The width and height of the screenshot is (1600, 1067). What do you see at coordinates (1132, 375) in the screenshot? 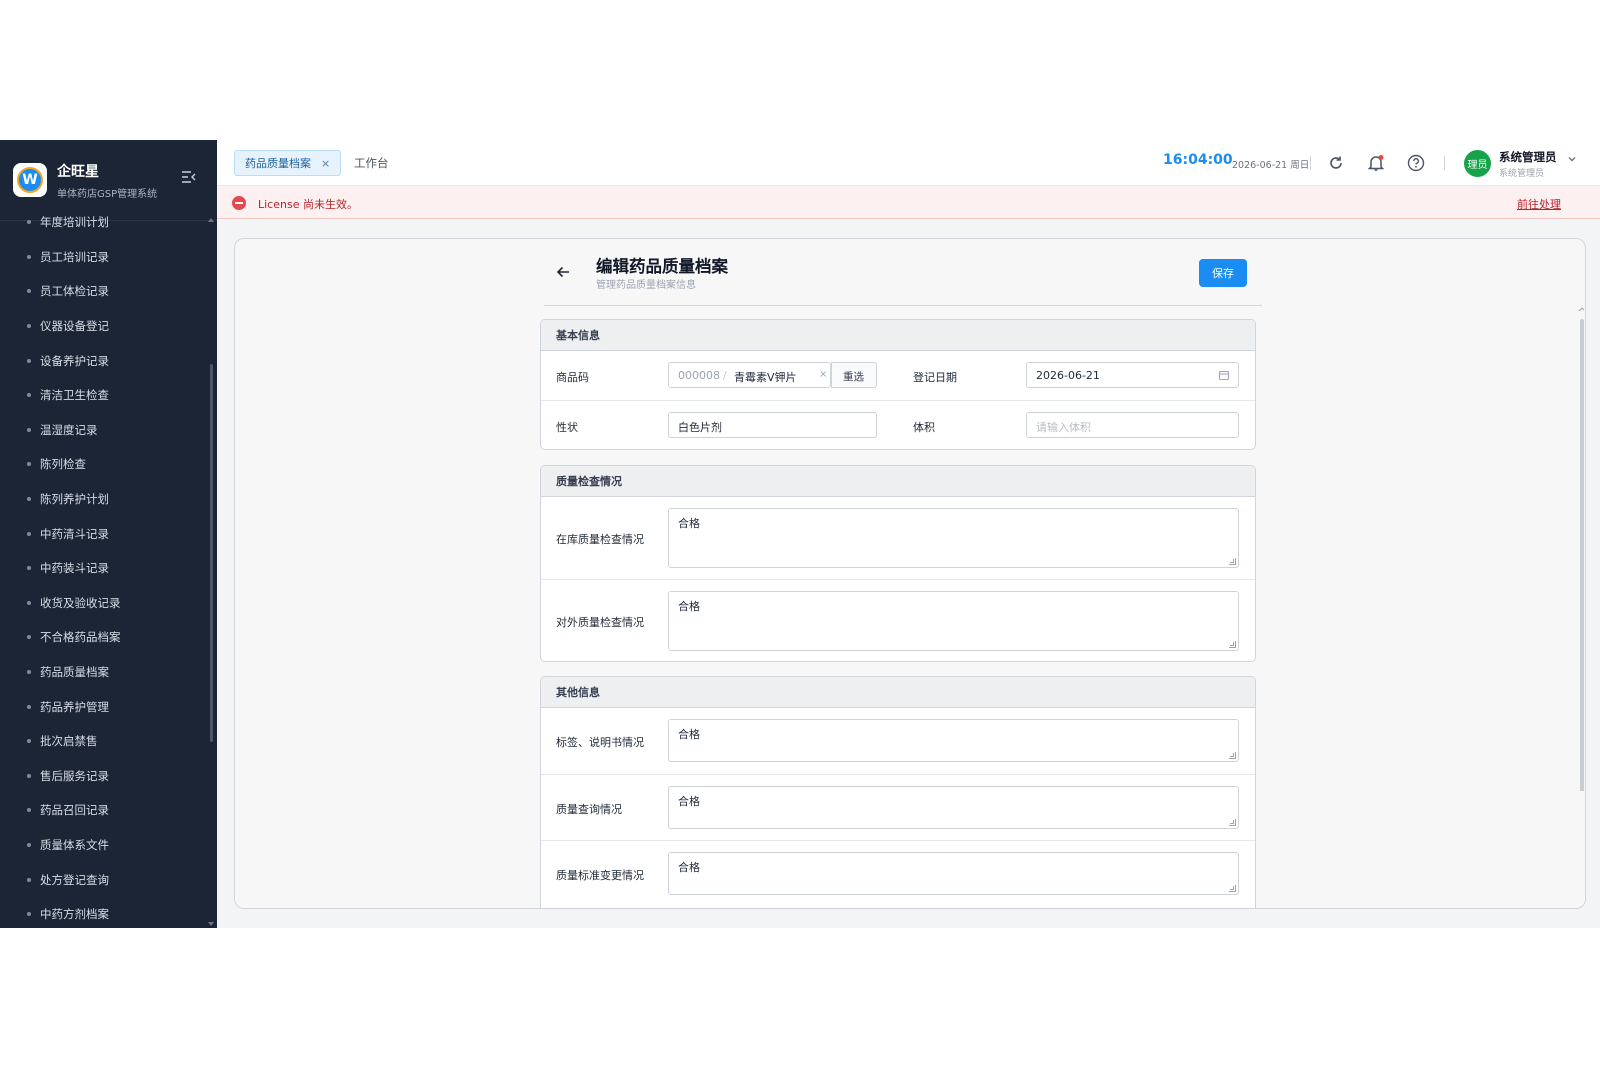
I see `reg-date-picker: 2026-06-21` at bounding box center [1132, 375].